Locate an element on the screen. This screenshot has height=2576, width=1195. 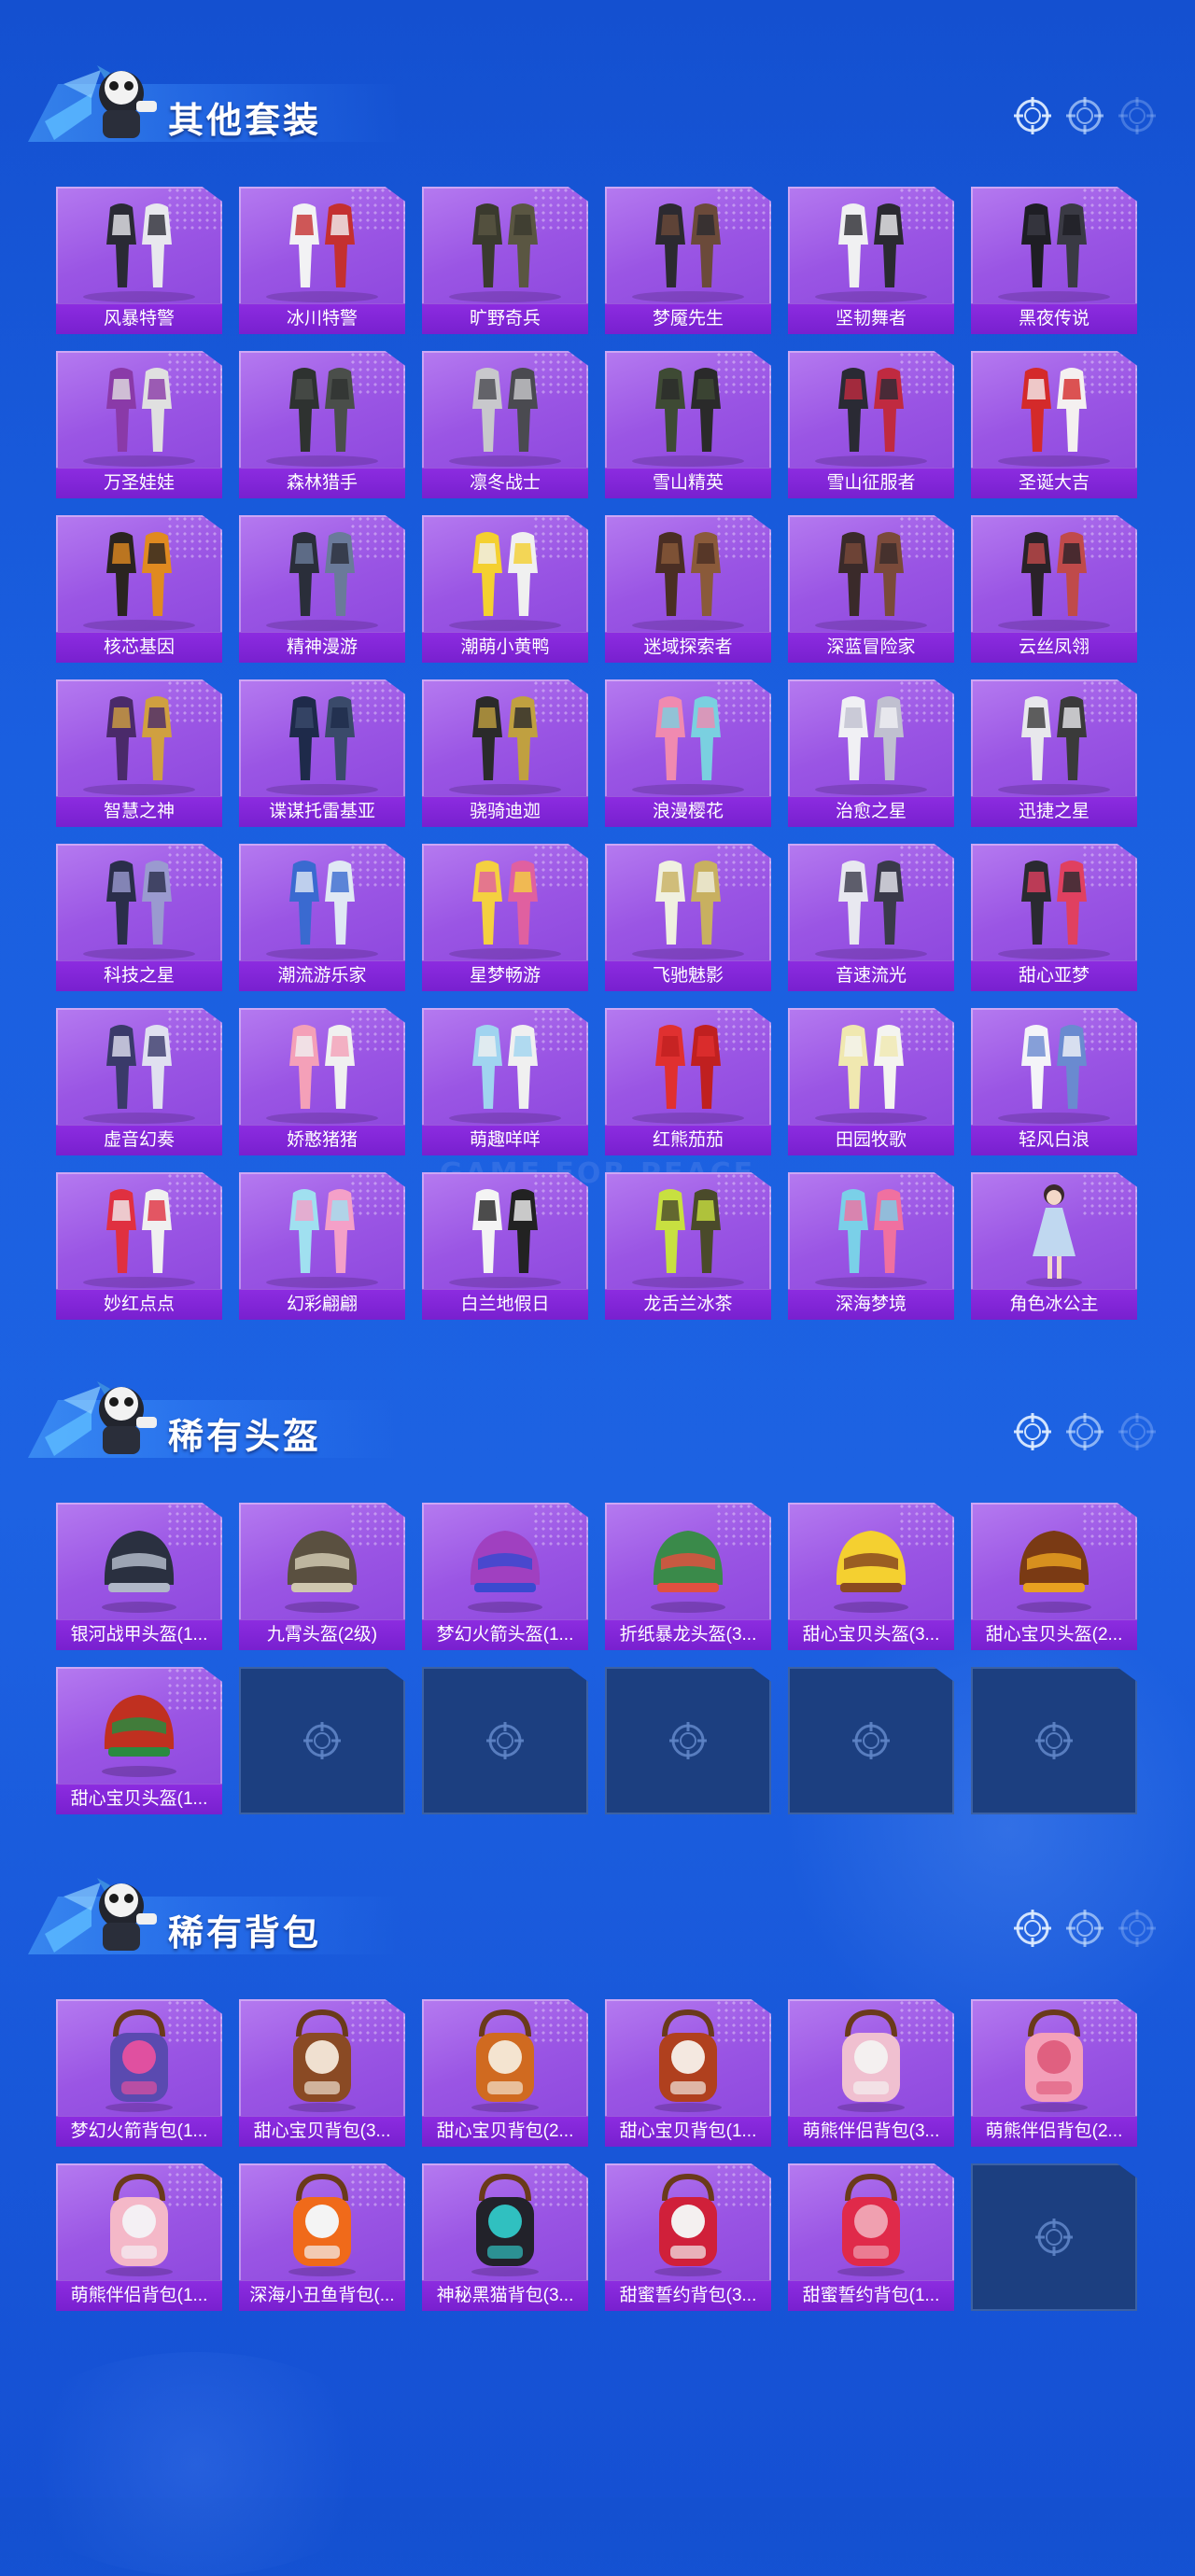
item-label: 科技之星 is located at coordinates (139, 975).